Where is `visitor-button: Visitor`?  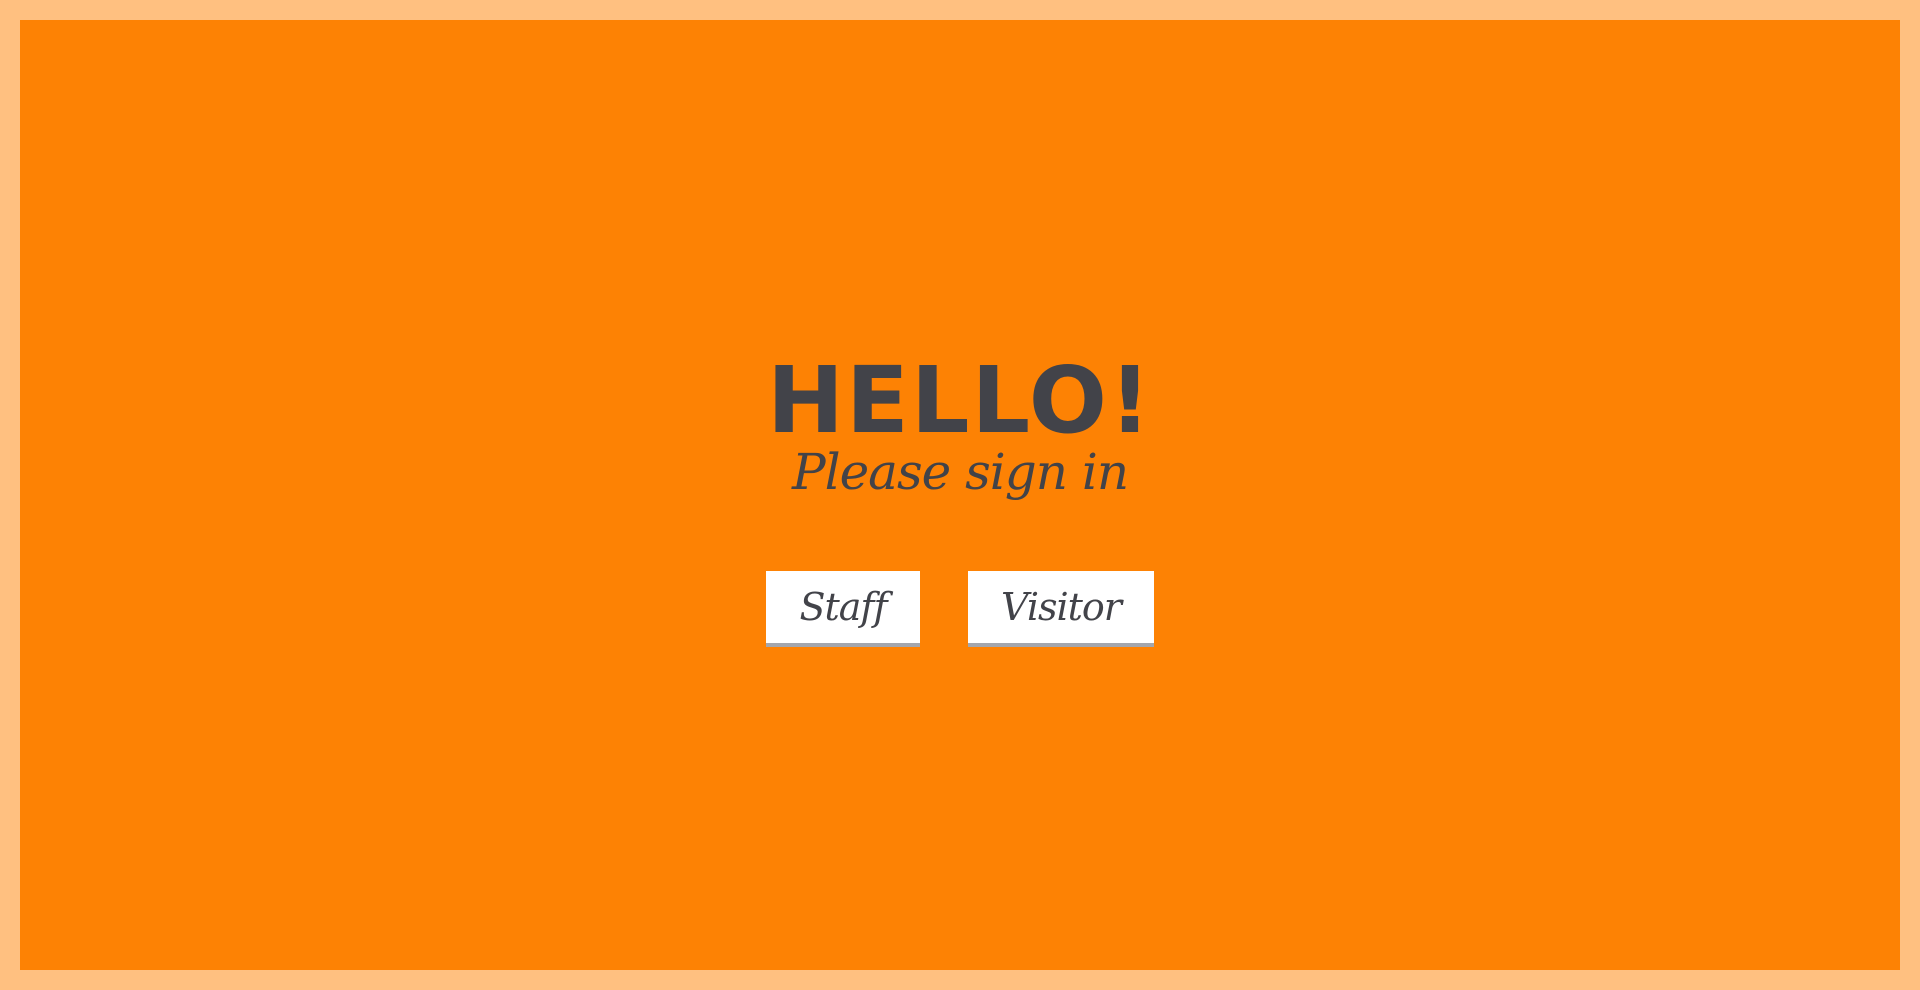 visitor-button: Visitor is located at coordinates (1061, 609).